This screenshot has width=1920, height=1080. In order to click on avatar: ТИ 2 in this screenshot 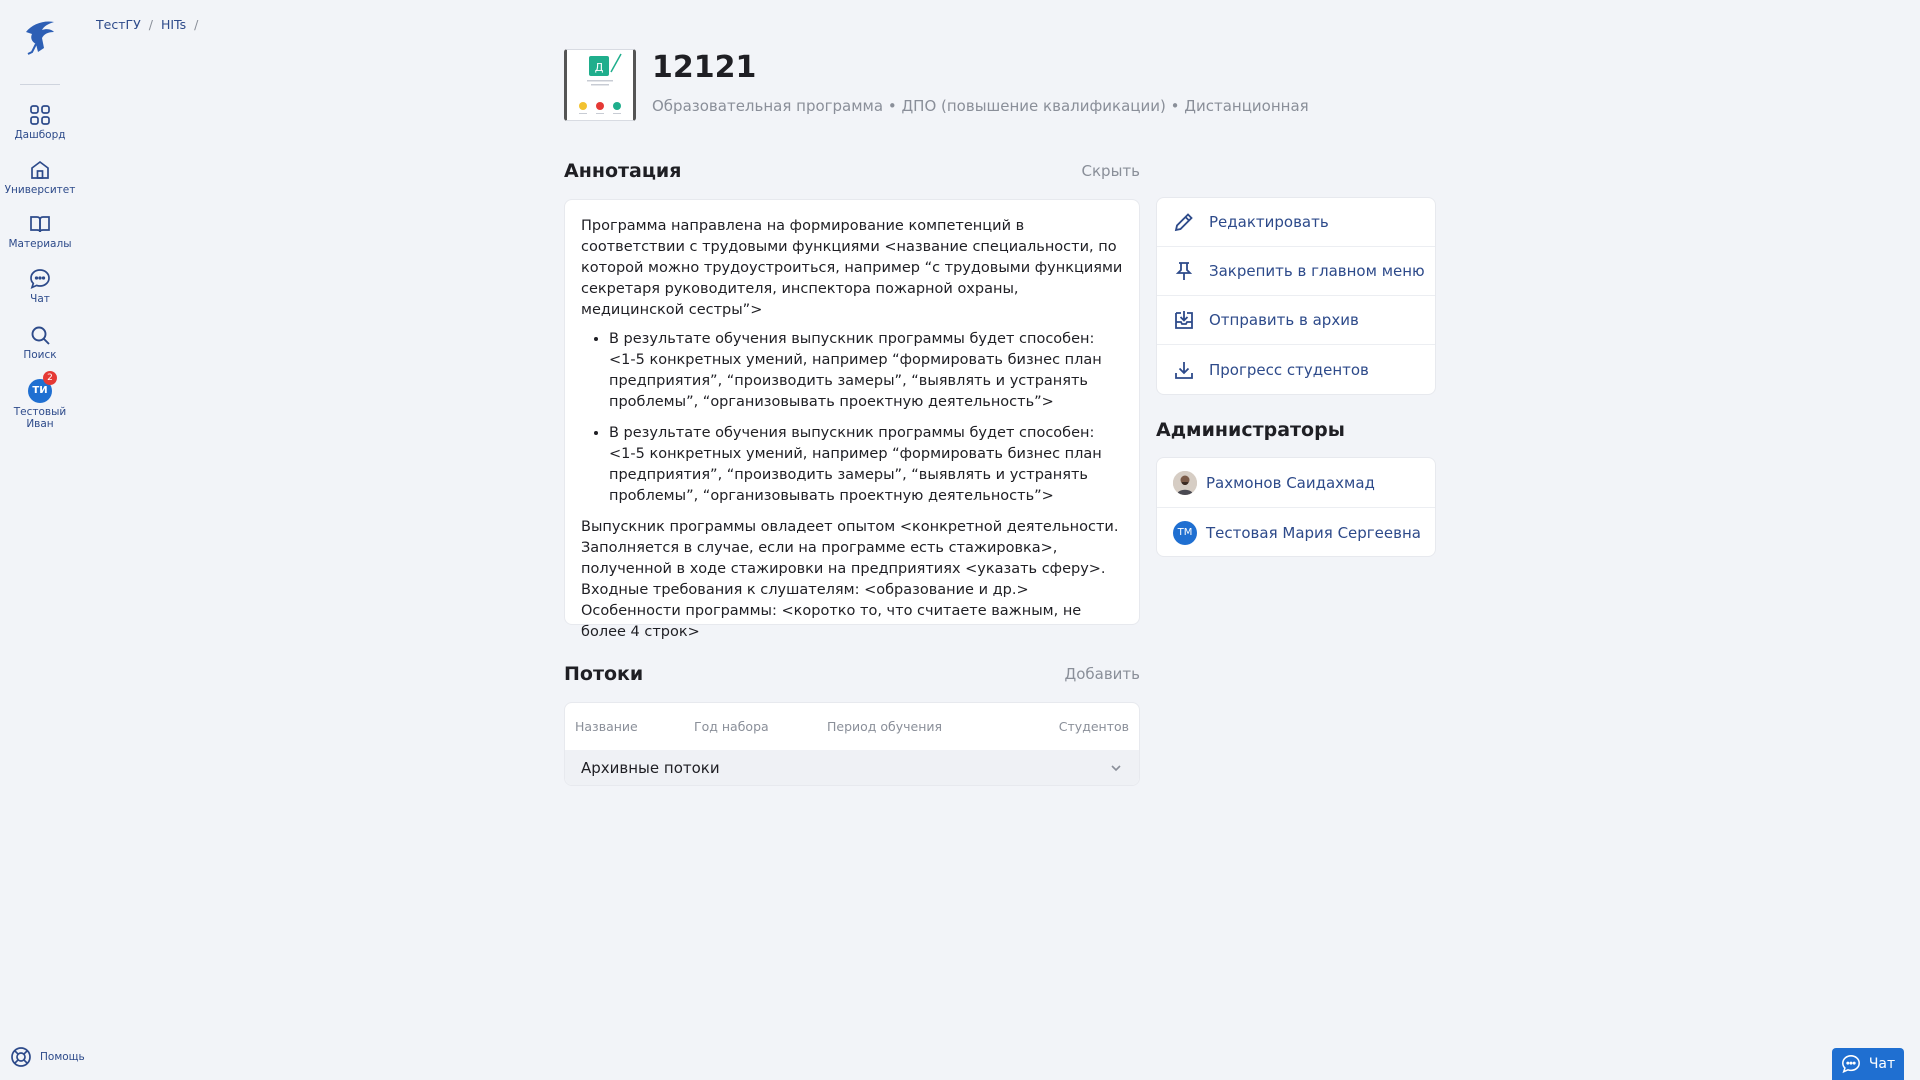, I will do `click(42, 387)`.